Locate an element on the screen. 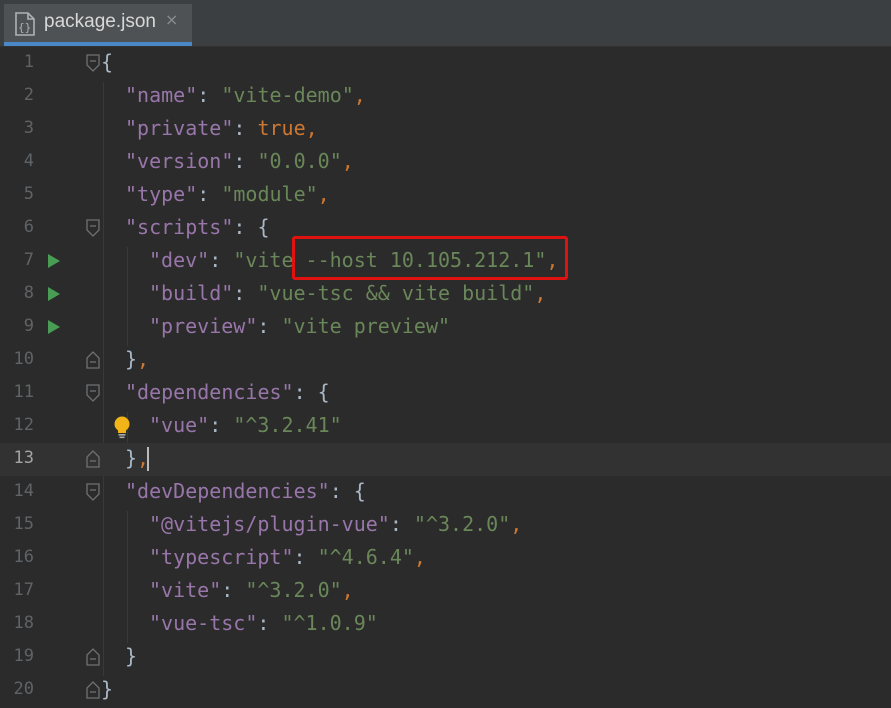 The width and height of the screenshot is (891, 708). code-text: "type": "module", is located at coordinates (227, 194).